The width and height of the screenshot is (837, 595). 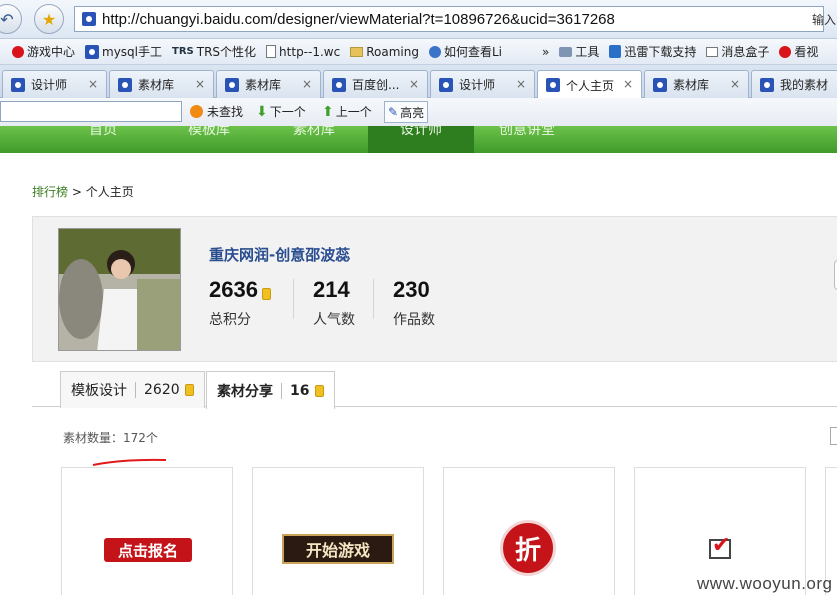 I want to click on find-prev-button: ⬆ 上一个, so click(x=347, y=111).